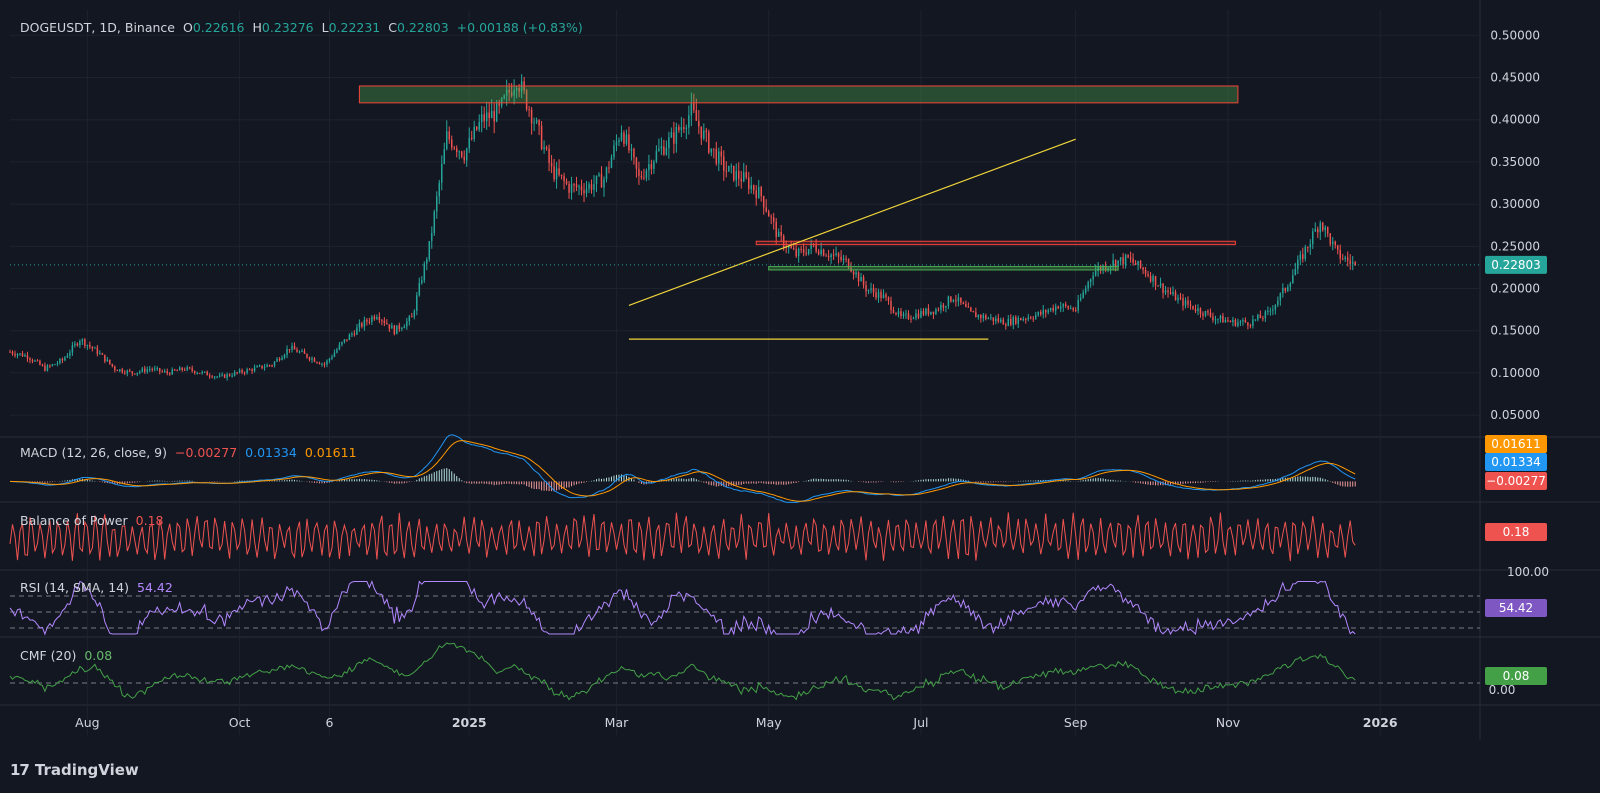 This screenshot has height=793, width=1600. Describe the element at coordinates (218, 27) in the screenshot. I see `open-value: 0.22616` at that location.